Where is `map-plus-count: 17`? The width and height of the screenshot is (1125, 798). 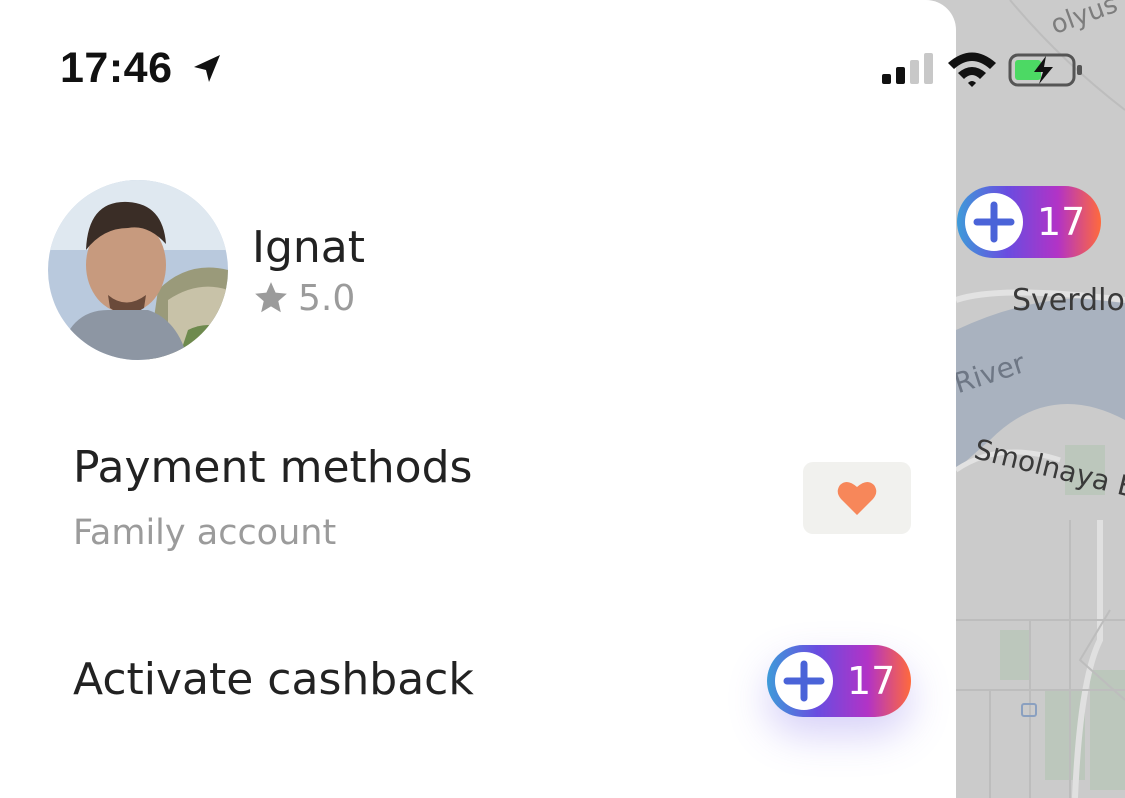
map-plus-count: 17 is located at coordinates (1061, 222).